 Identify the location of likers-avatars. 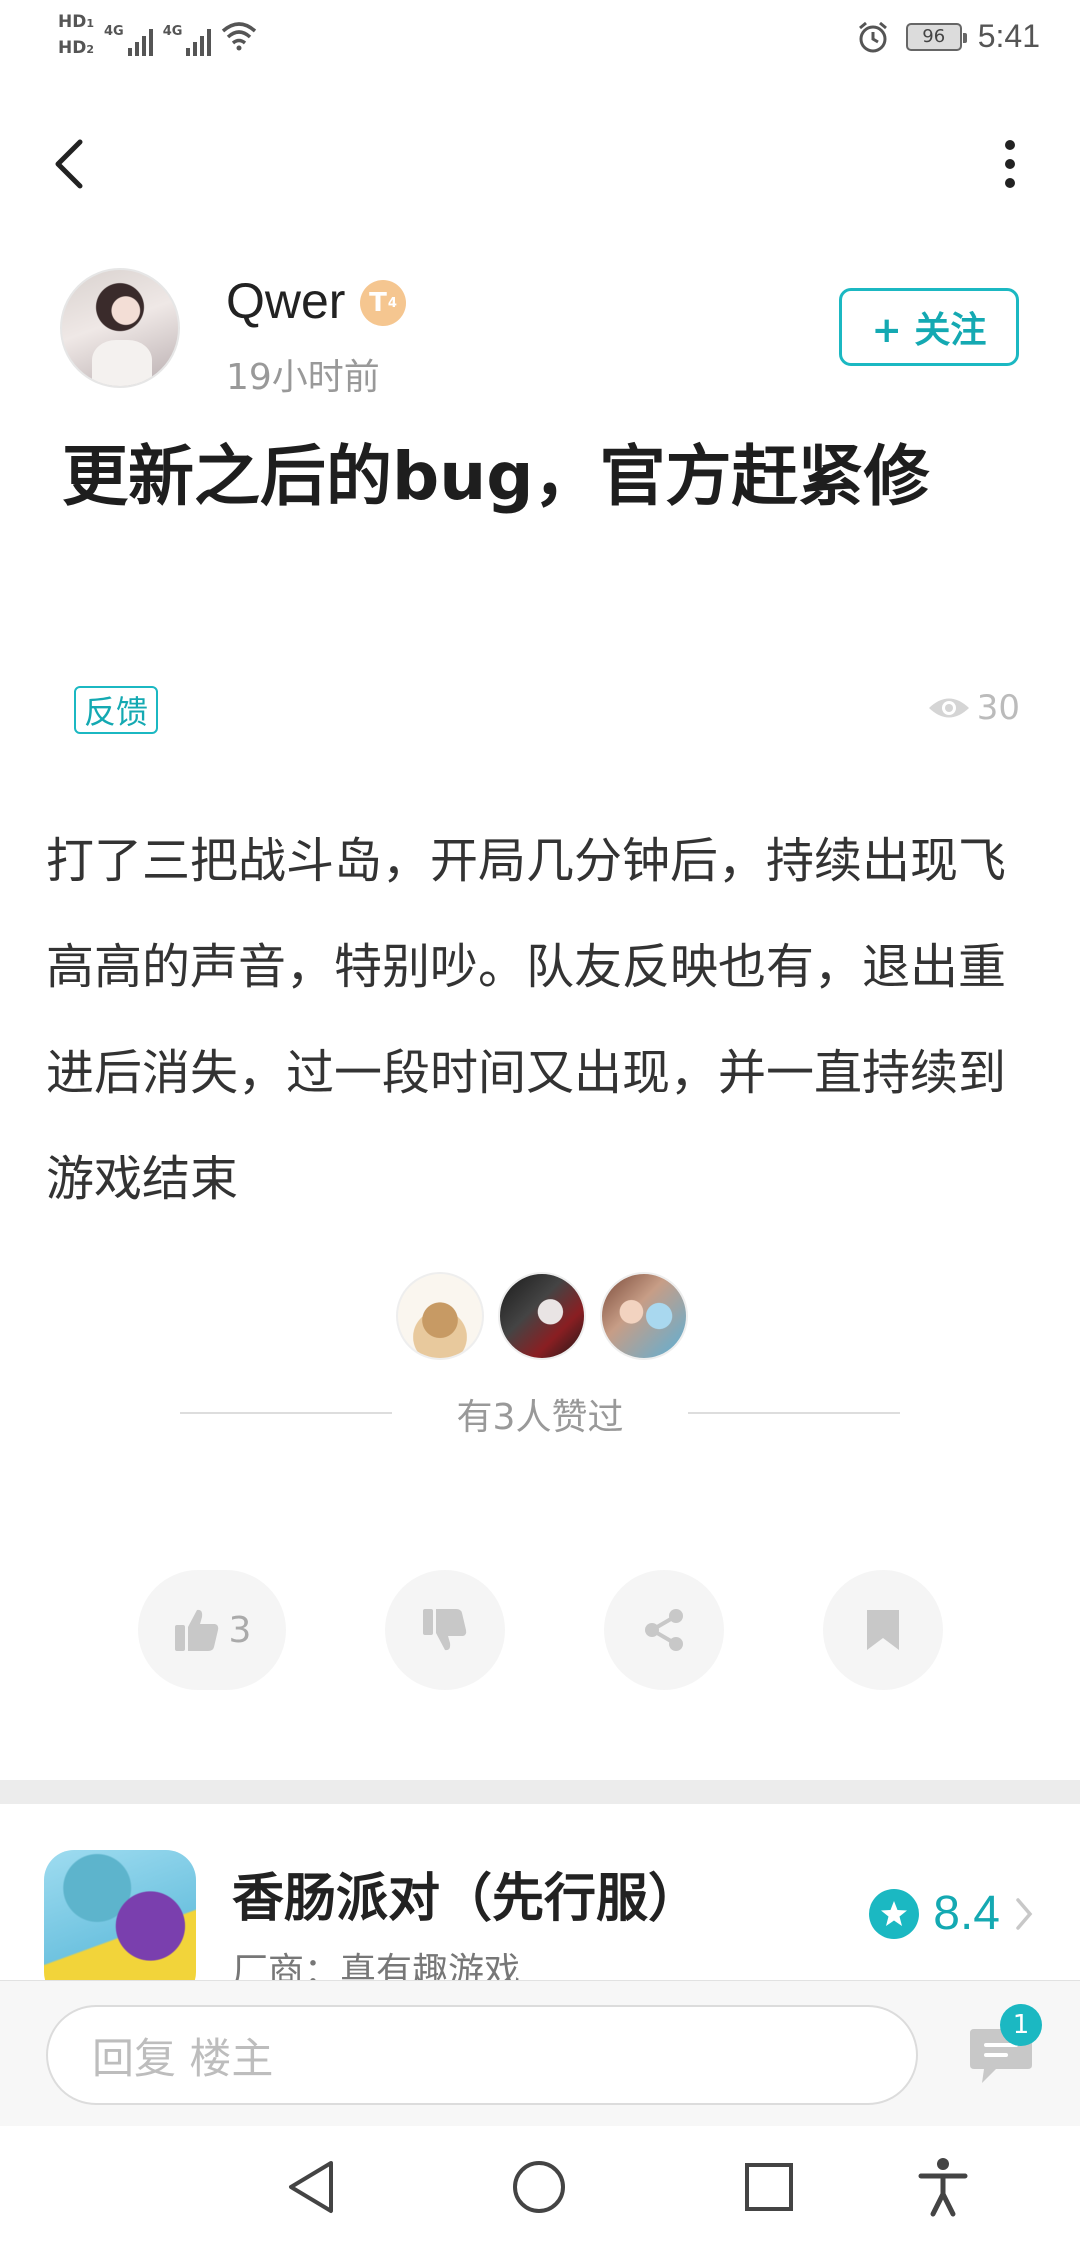
(542, 1316).